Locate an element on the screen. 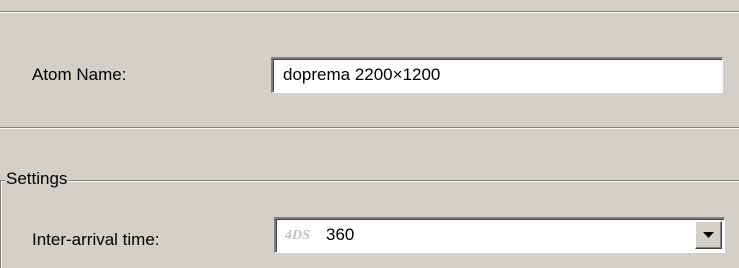  atom-name-label: Atom Name: is located at coordinates (79, 74).